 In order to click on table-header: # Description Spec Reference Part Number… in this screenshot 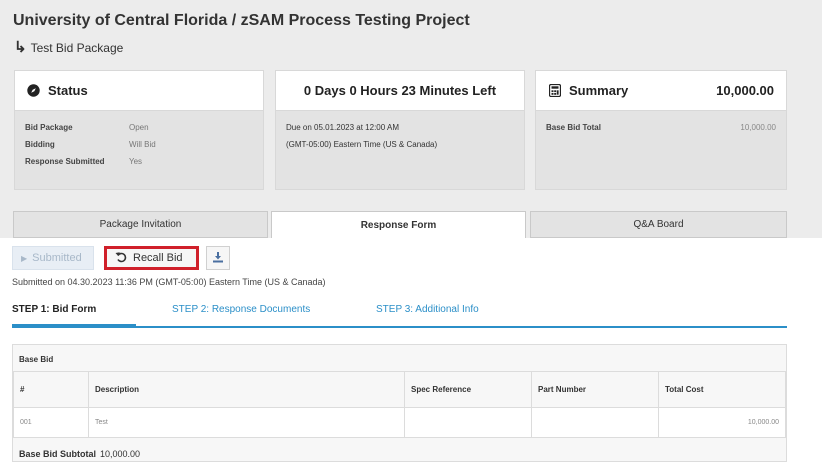, I will do `click(399, 389)`.